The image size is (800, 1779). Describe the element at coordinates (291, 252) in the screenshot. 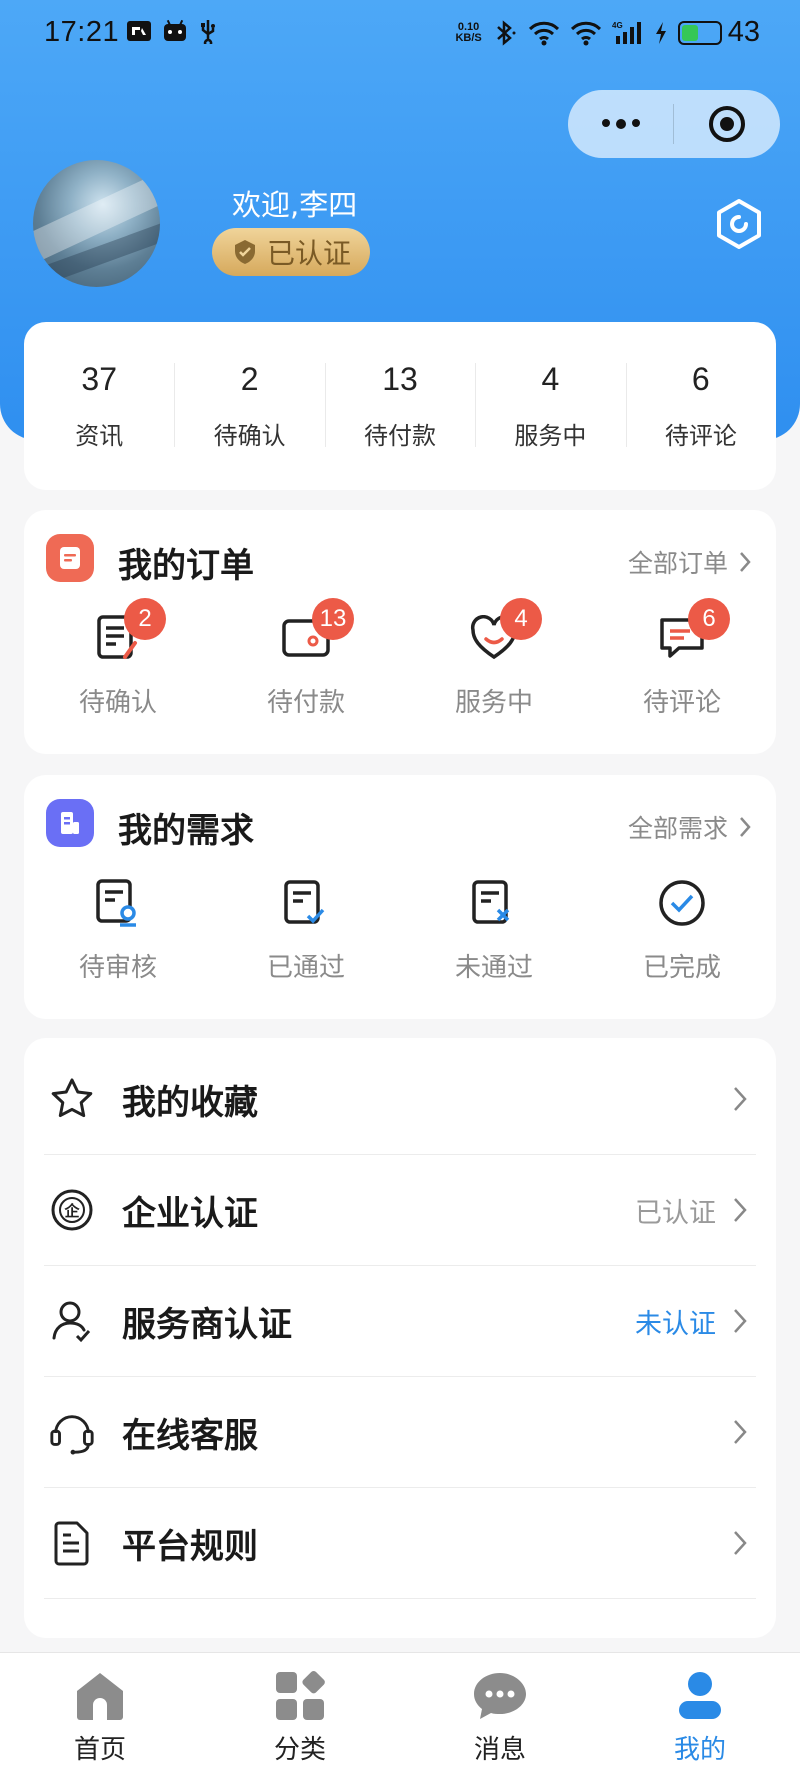

I see `verified-badge: 已认证` at that location.